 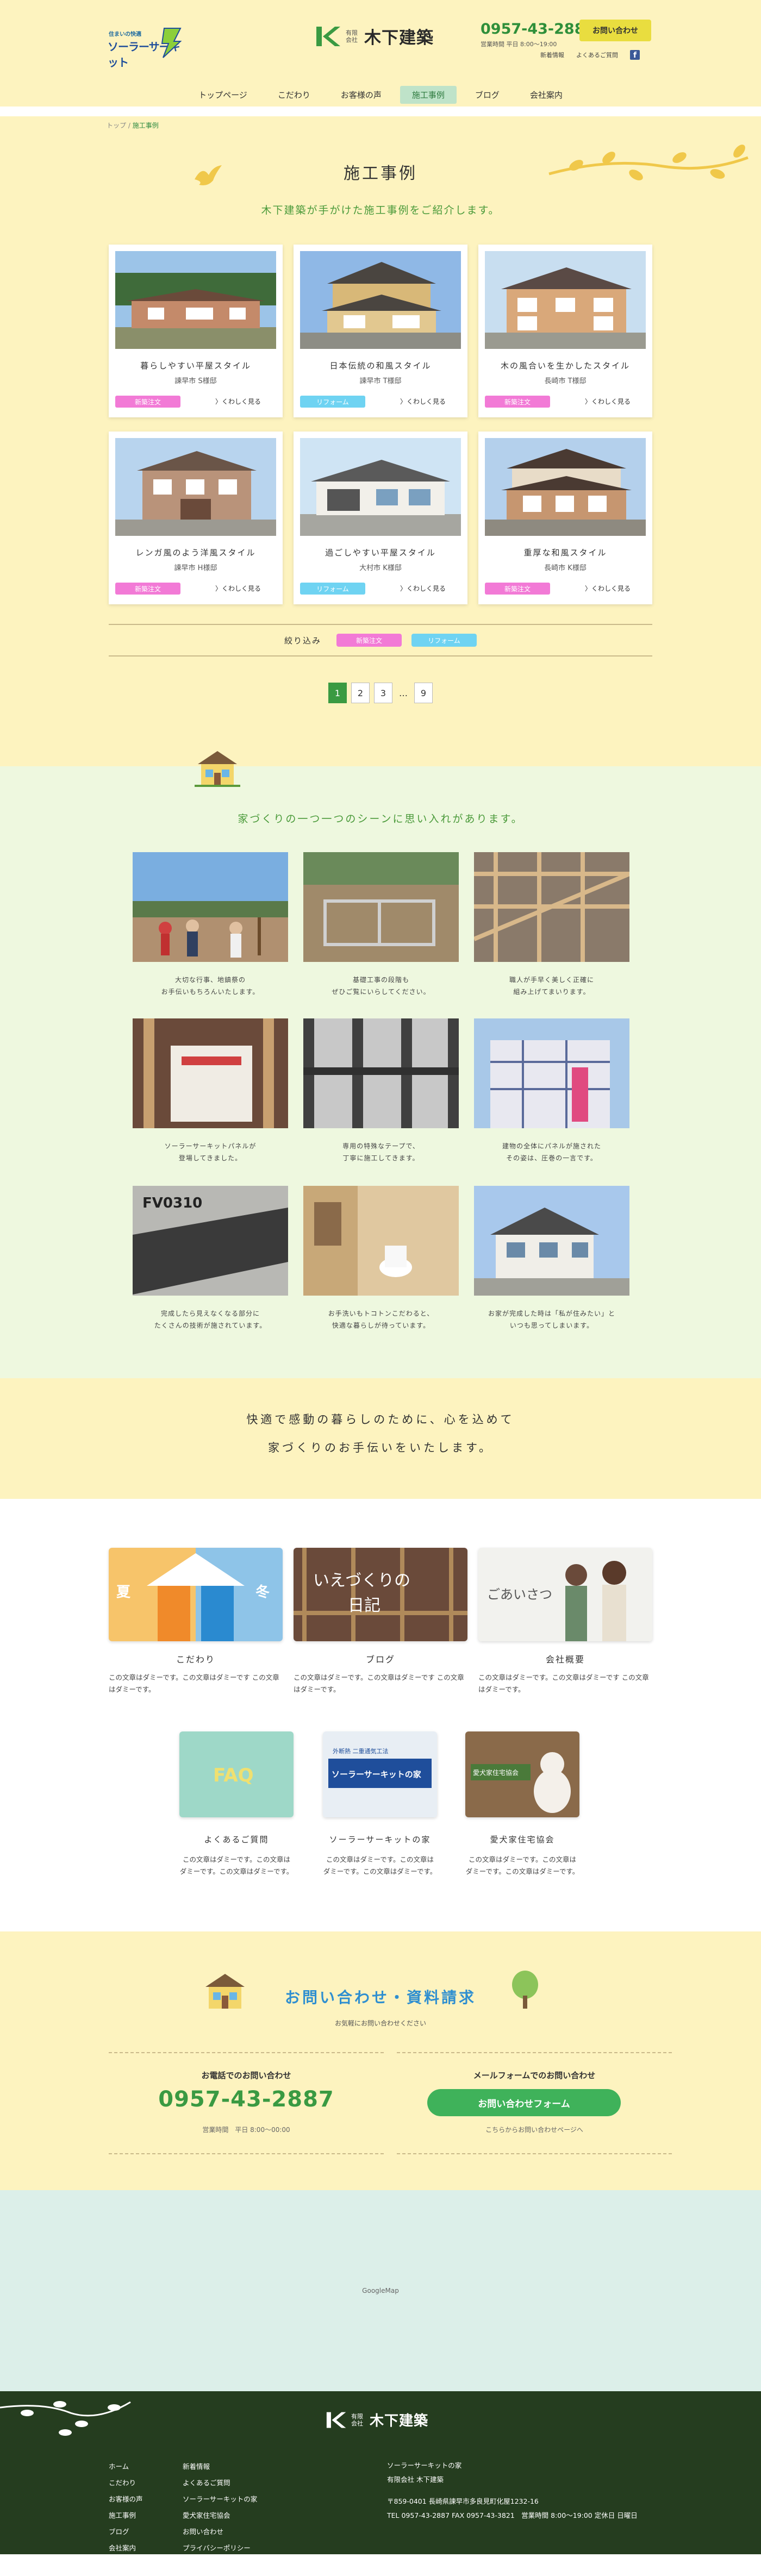 What do you see at coordinates (360, 693) in the screenshot?
I see `page-2: 2` at bounding box center [360, 693].